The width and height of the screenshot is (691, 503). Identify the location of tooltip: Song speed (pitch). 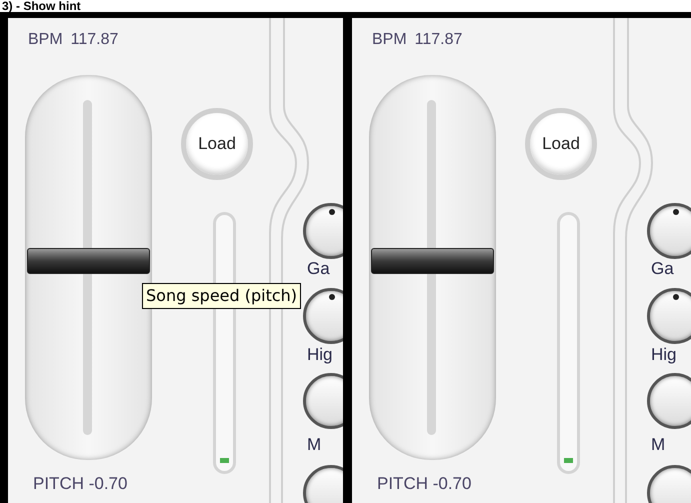
(222, 296).